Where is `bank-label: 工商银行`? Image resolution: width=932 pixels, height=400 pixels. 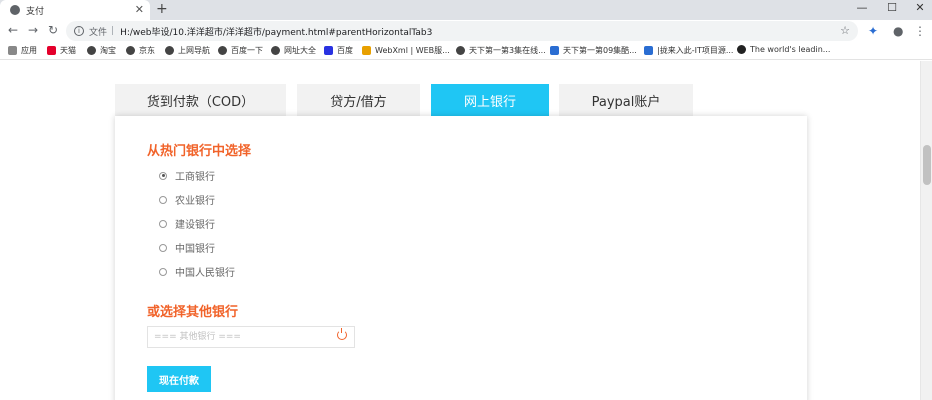 bank-label: 工商银行 is located at coordinates (195, 177).